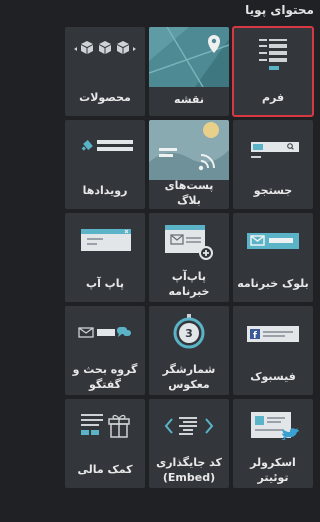 The image size is (320, 522). Describe the element at coordinates (189, 283) in the screenshot. I see `tile-label: پاپ‌آپ خبرنامه` at that location.